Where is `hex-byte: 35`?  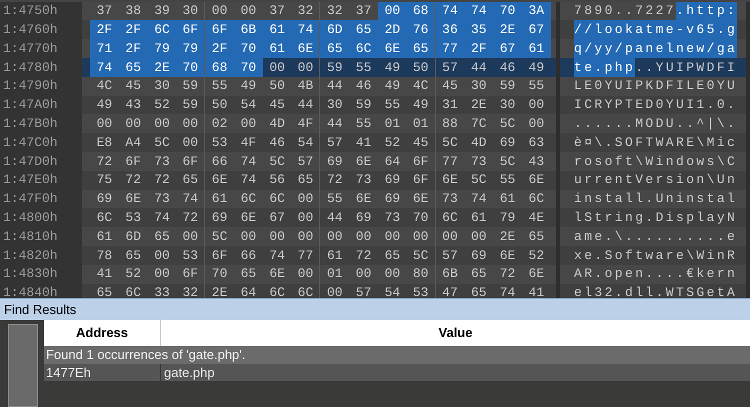 hex-byte: 35 is located at coordinates (479, 30).